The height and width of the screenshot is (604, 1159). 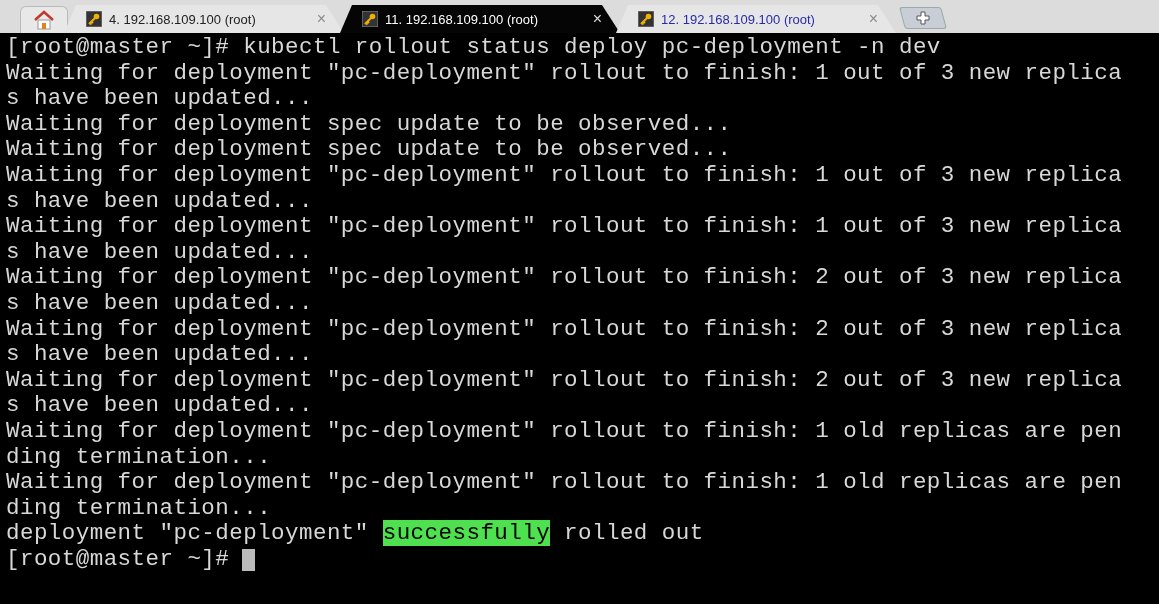 What do you see at coordinates (462, 19) in the screenshot?
I see `tab-title: 11. 192.168.109.100 (root)` at bounding box center [462, 19].